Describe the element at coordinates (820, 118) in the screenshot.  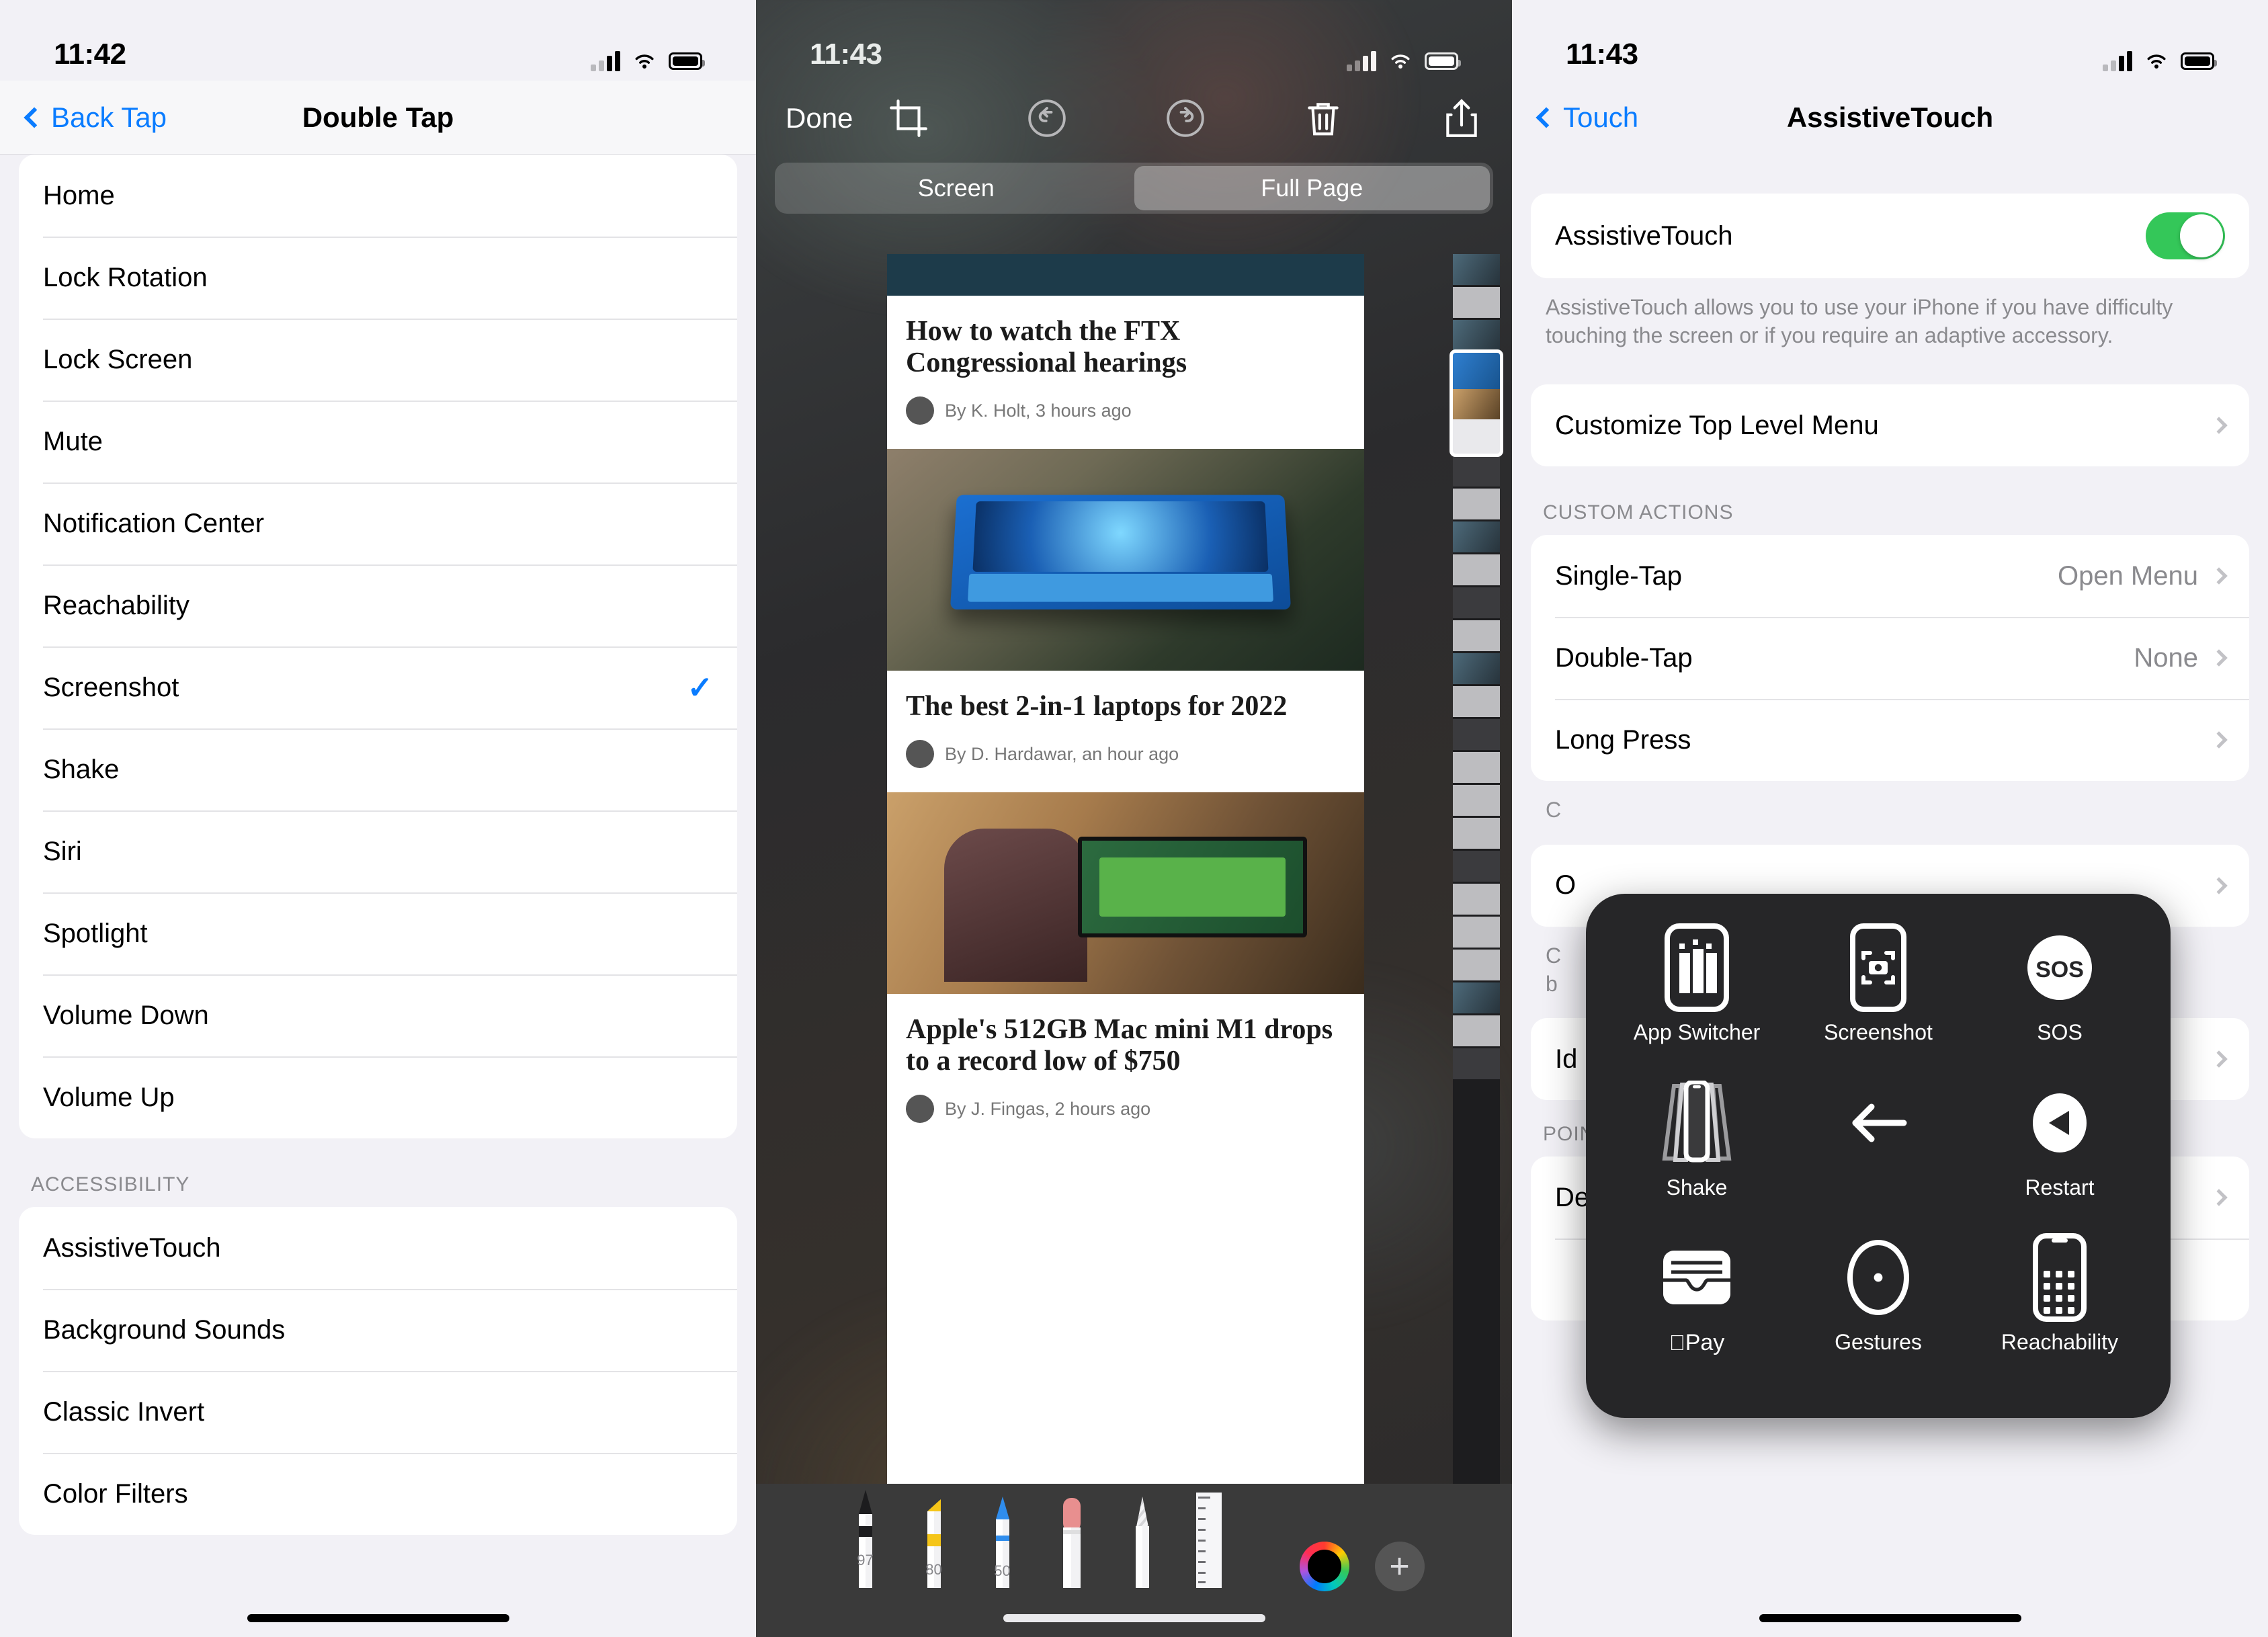
I see `done-button: Done` at that location.